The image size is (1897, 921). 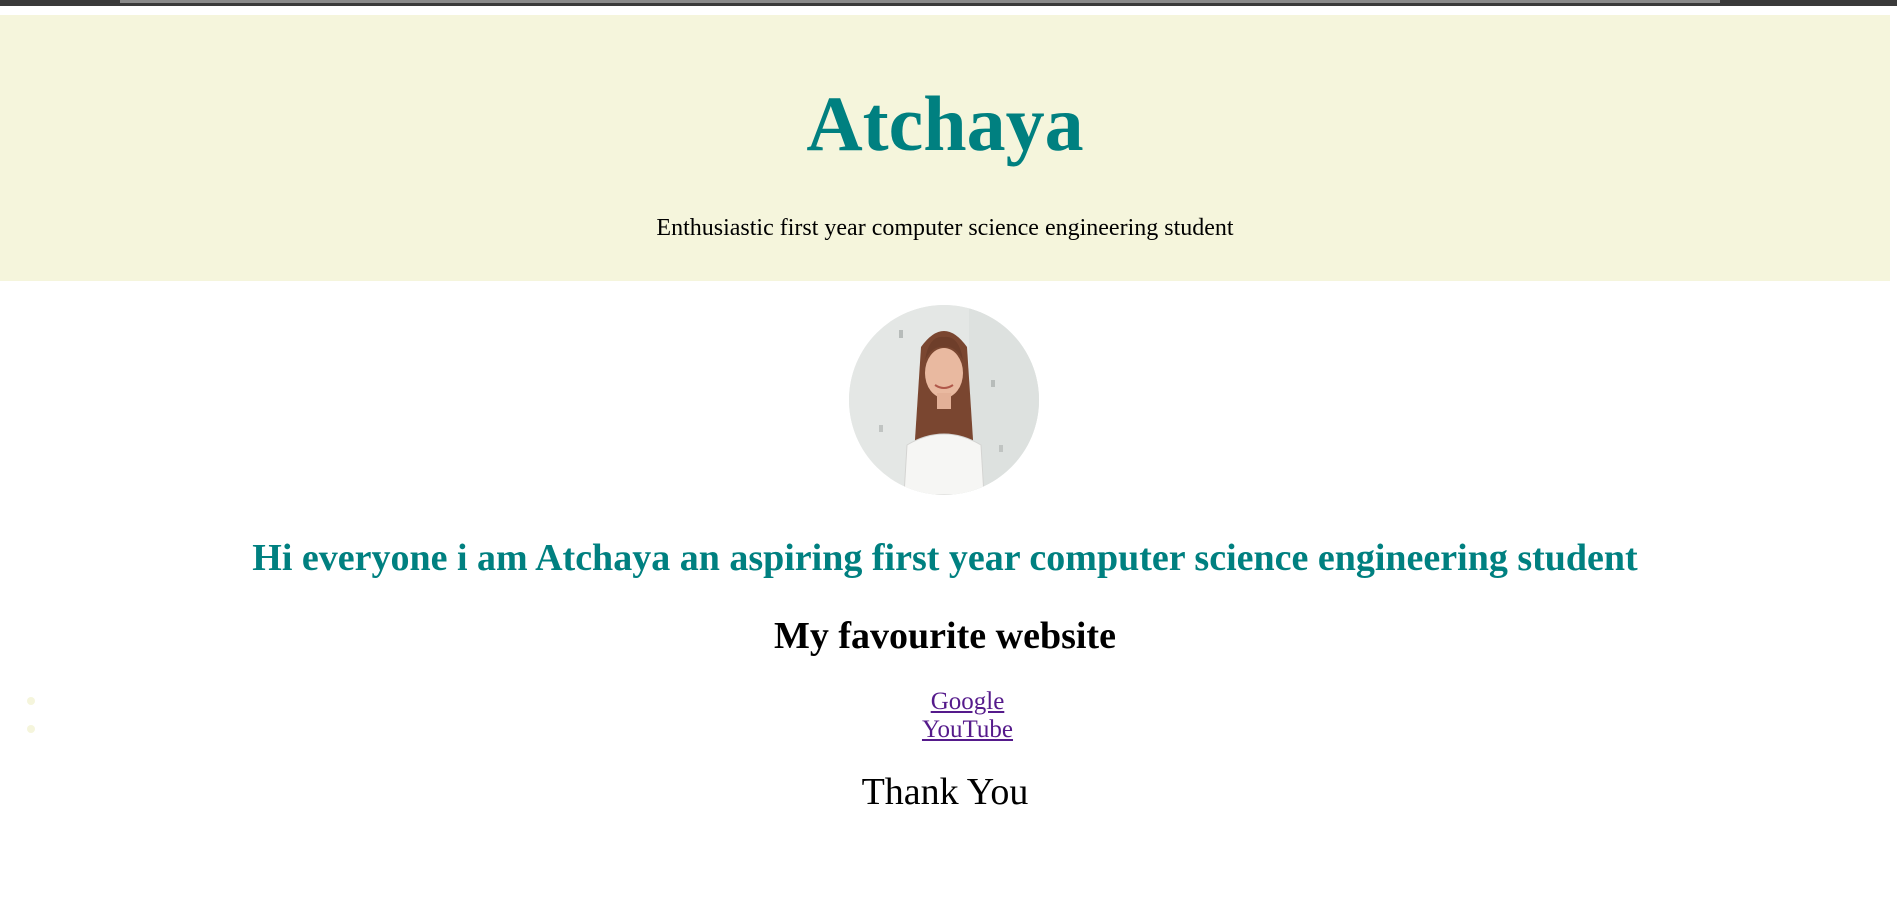 I want to click on window-top-bar, so click(x=948, y=3).